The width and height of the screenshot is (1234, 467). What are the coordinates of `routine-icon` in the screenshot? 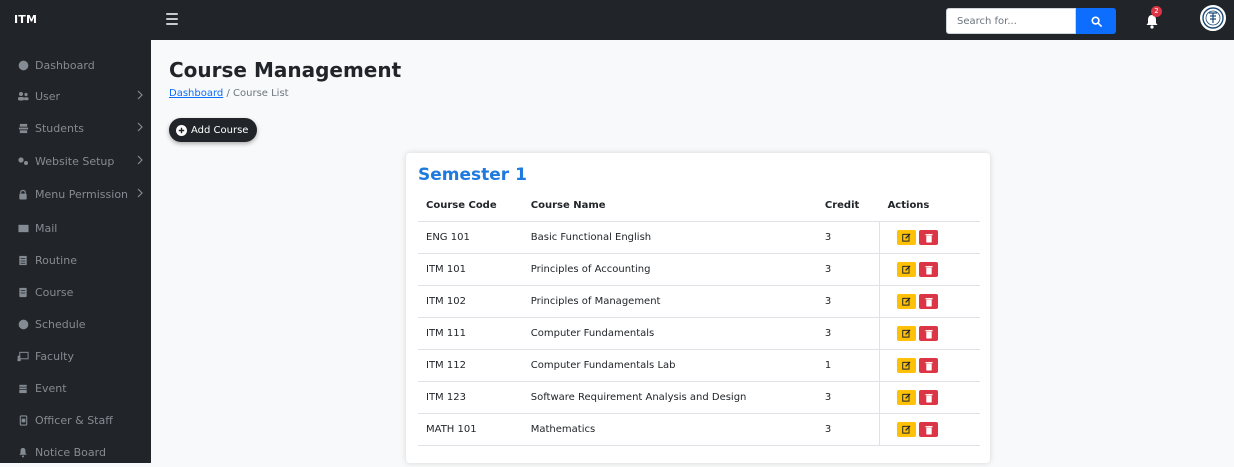 It's located at (23, 260).